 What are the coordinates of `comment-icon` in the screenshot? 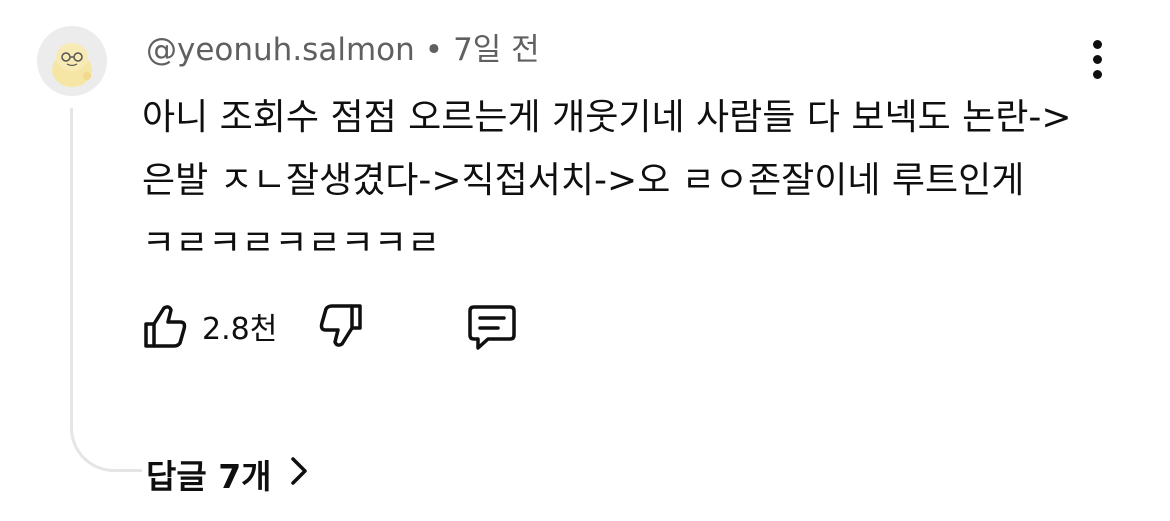 It's located at (492, 327).